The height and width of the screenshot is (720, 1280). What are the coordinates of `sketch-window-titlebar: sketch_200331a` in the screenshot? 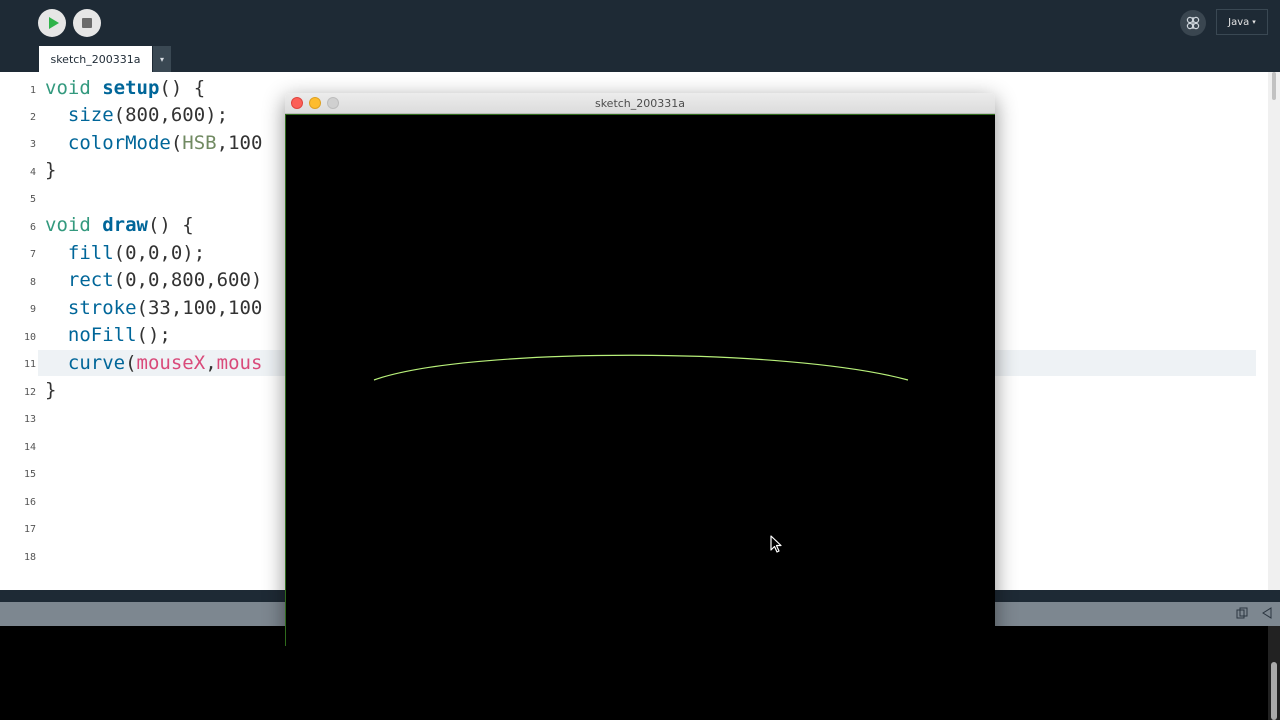 It's located at (640, 103).